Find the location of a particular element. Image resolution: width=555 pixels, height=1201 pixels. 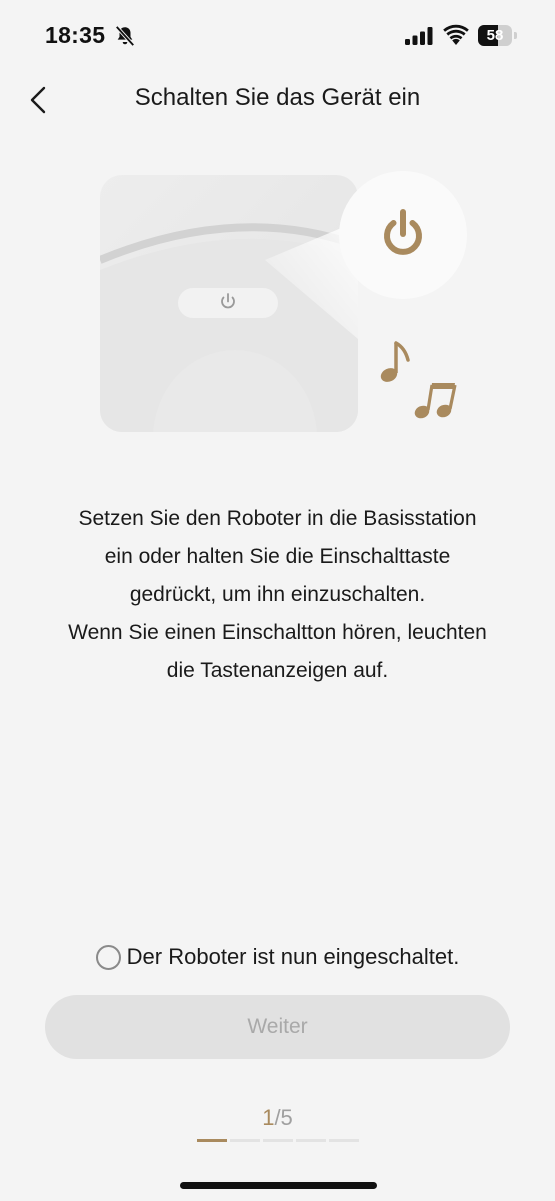

double-music-note-icon is located at coordinates (435, 401).